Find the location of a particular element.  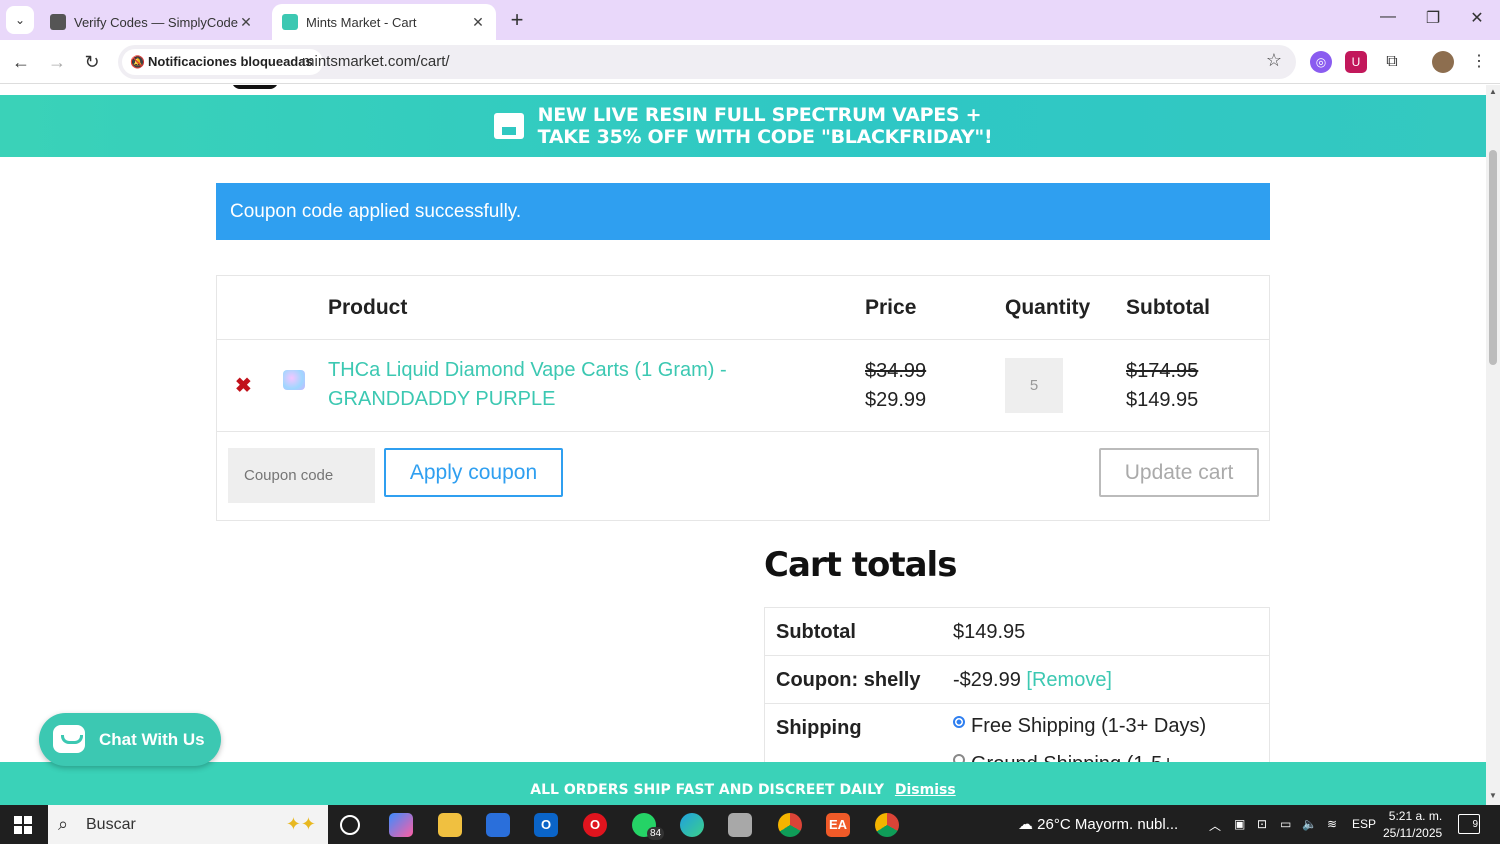

quantity-input: 5 is located at coordinates (1034, 385).